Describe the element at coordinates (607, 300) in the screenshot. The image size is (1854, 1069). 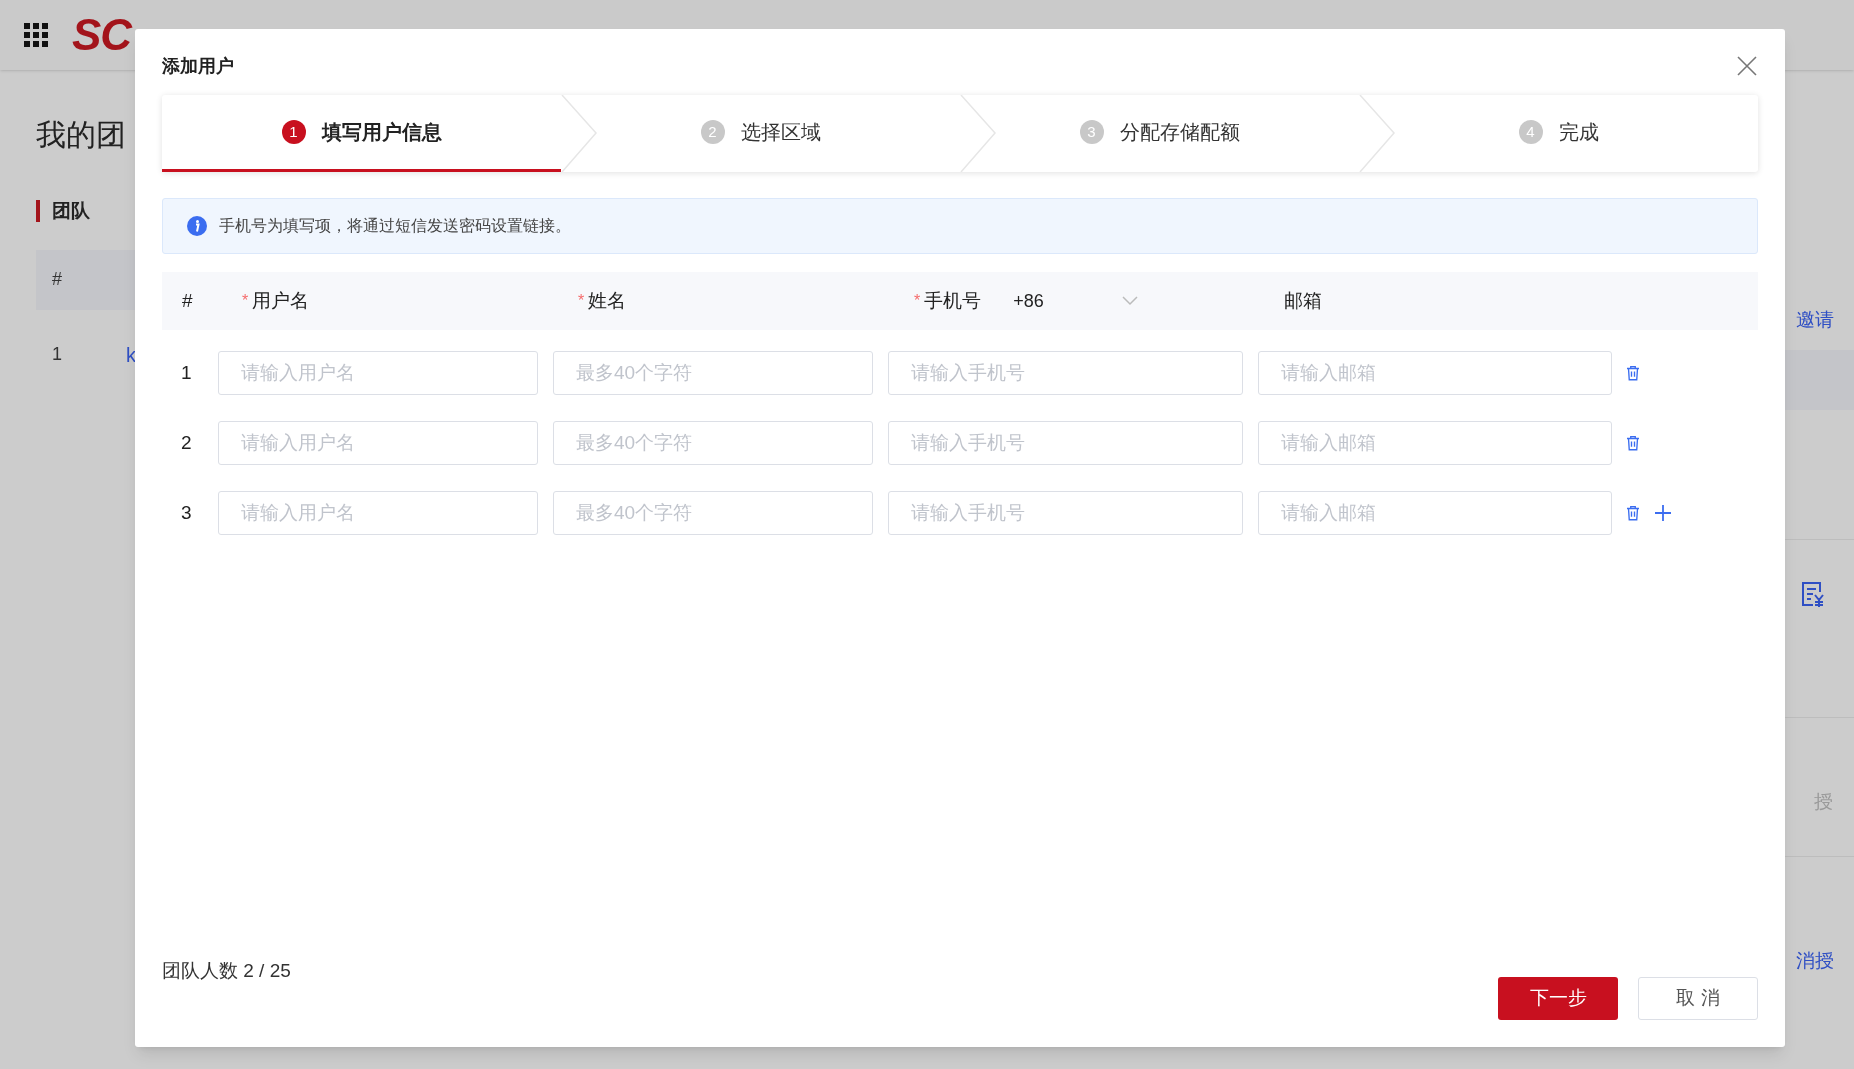
I see `column-header: 姓名` at that location.